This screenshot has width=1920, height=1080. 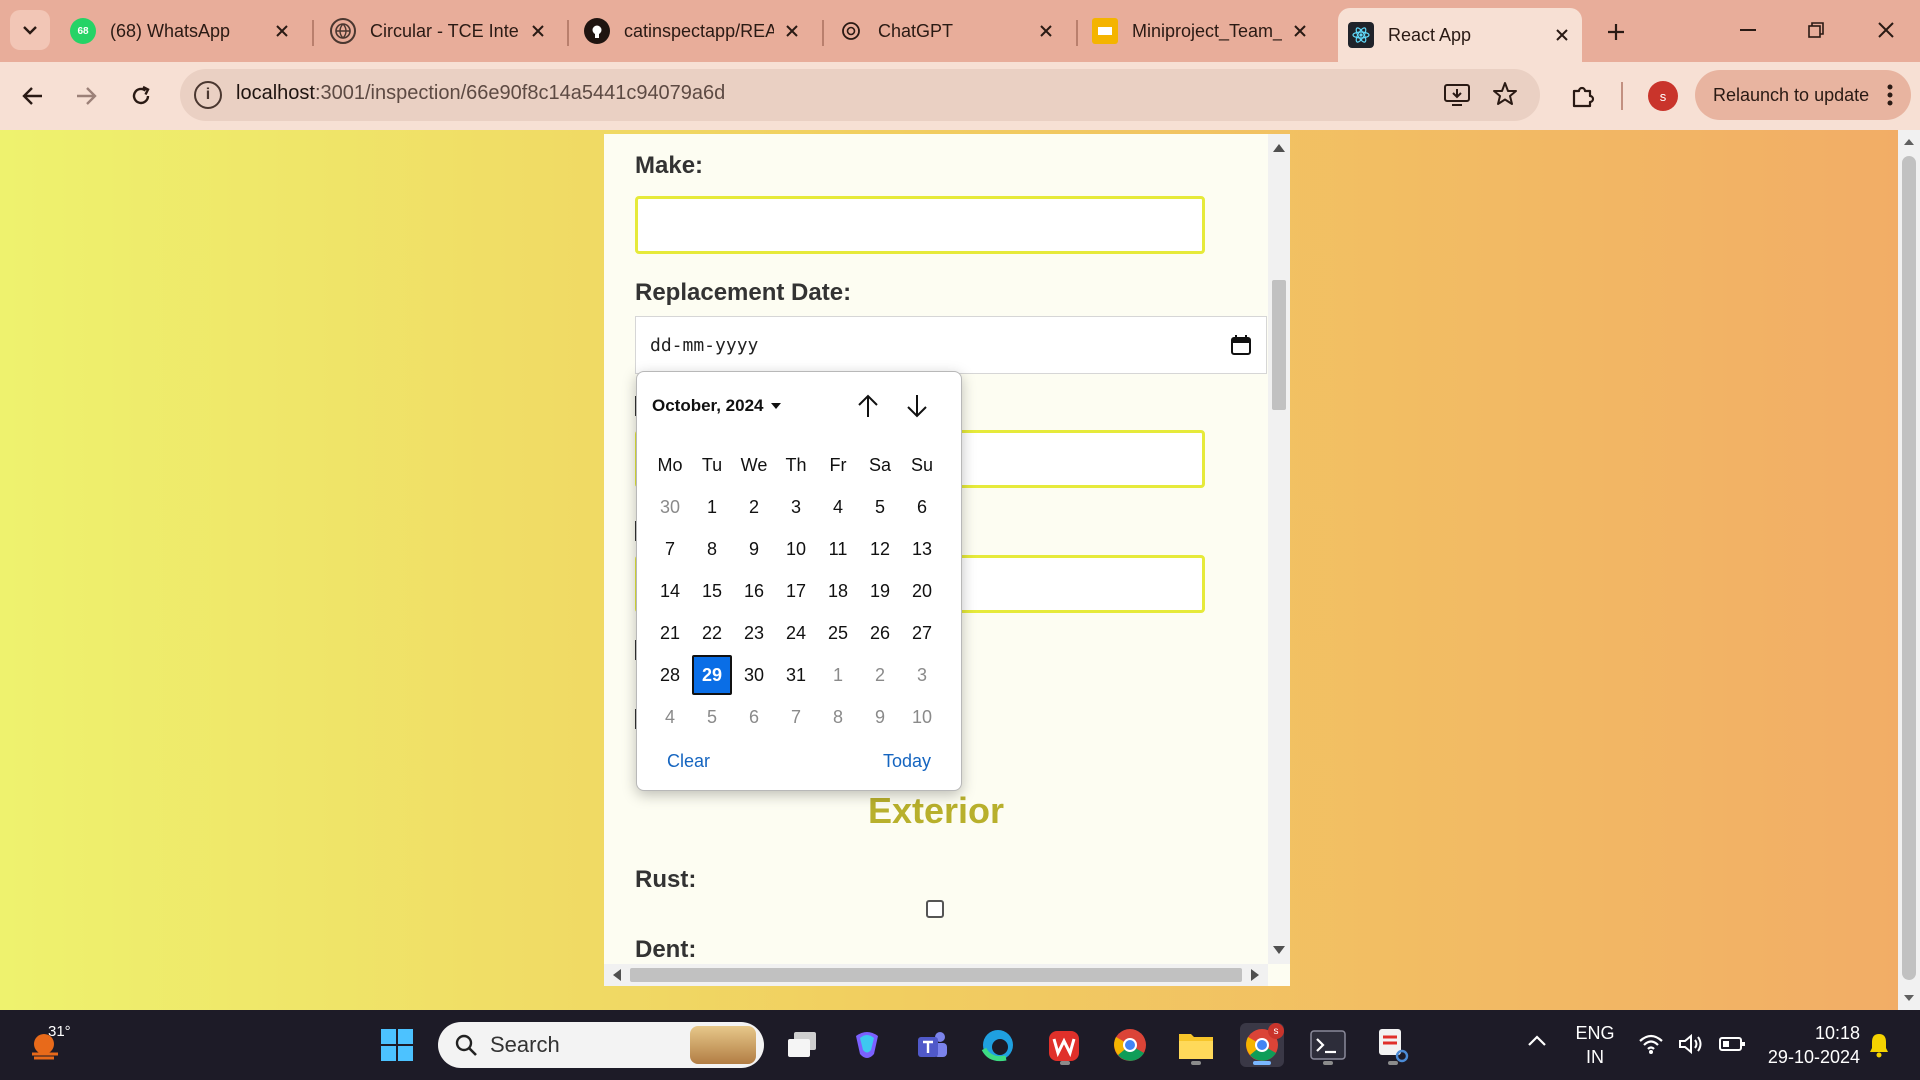 What do you see at coordinates (935, 909) in the screenshot?
I see `rust-checkbox` at bounding box center [935, 909].